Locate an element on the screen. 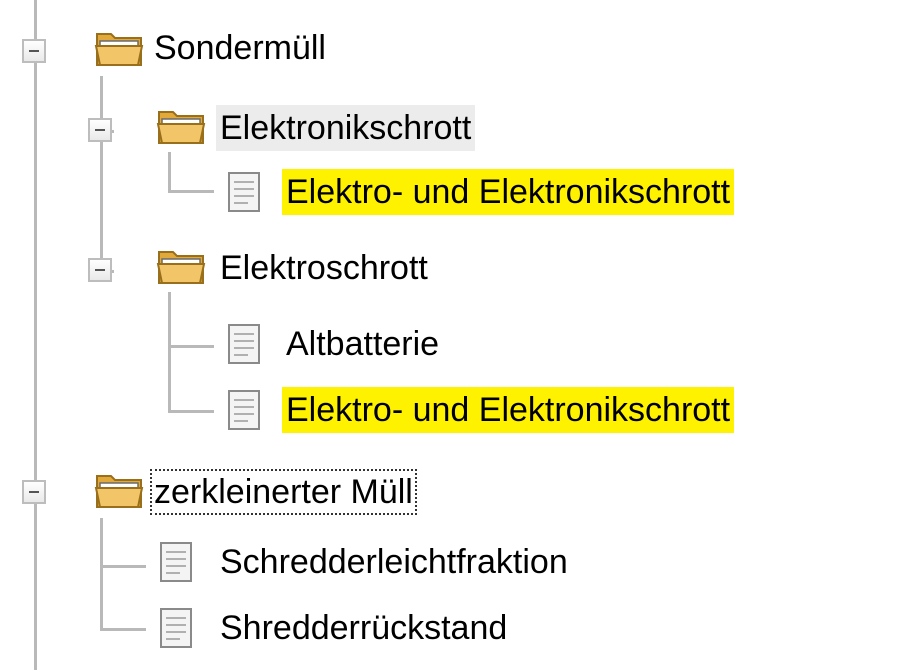 The image size is (913, 670). tree-node-elektroschrott: Elektroschrott is located at coordinates (324, 268).